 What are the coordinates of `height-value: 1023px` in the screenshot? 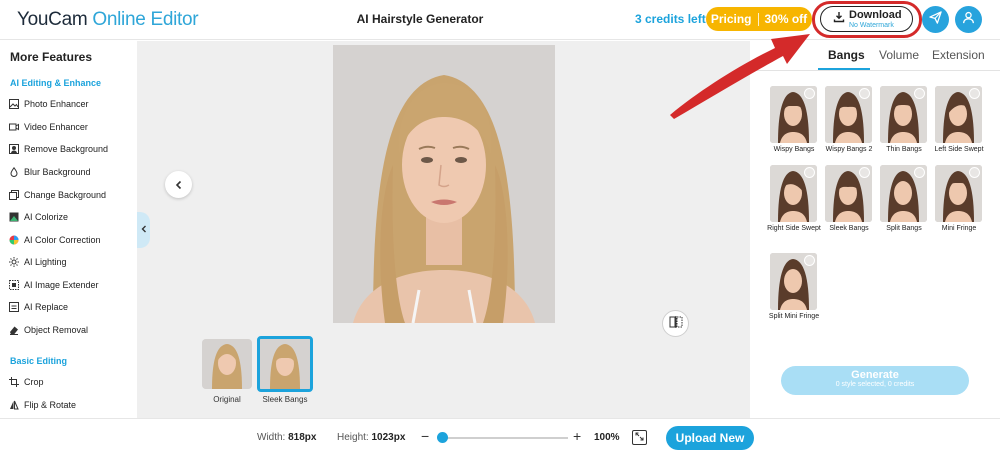 It's located at (388, 437).